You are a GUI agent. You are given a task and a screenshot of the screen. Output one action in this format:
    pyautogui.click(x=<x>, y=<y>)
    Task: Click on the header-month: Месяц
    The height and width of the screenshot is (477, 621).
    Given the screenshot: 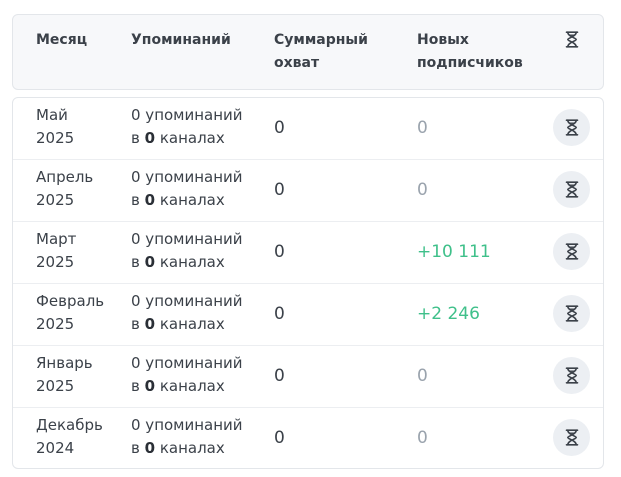 What is the action you would take?
    pyautogui.click(x=62, y=40)
    